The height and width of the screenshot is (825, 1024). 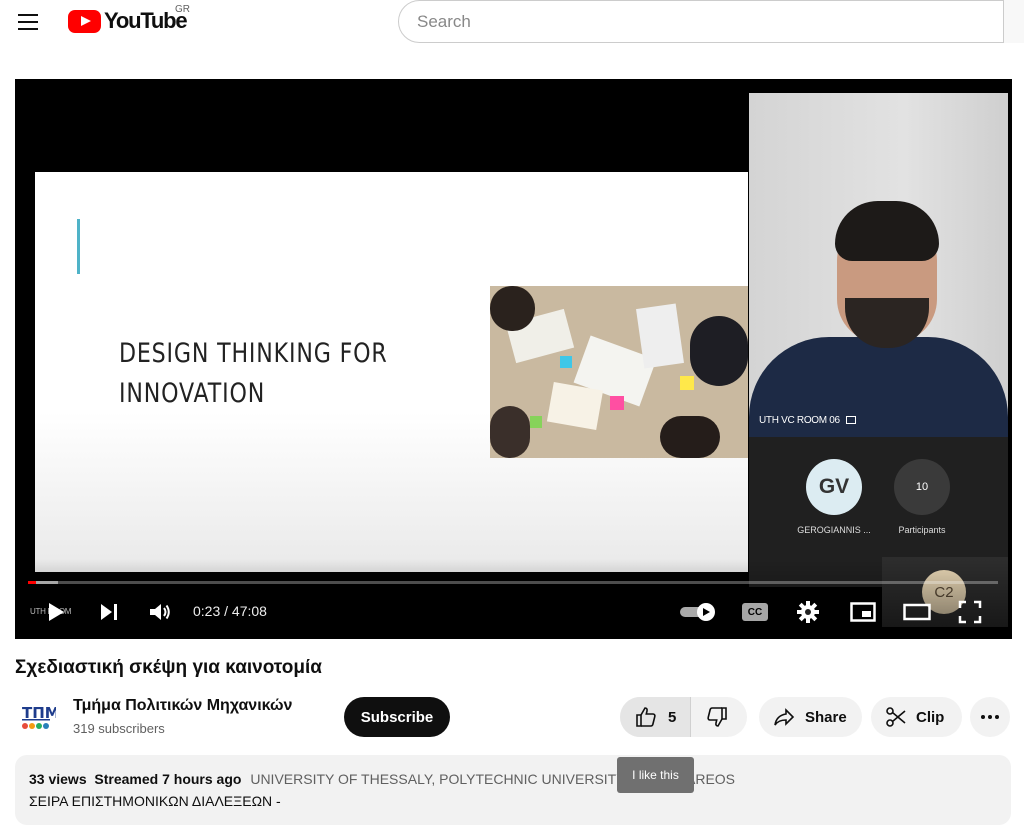 I want to click on youtube-logo: YouTube, so click(x=128, y=21).